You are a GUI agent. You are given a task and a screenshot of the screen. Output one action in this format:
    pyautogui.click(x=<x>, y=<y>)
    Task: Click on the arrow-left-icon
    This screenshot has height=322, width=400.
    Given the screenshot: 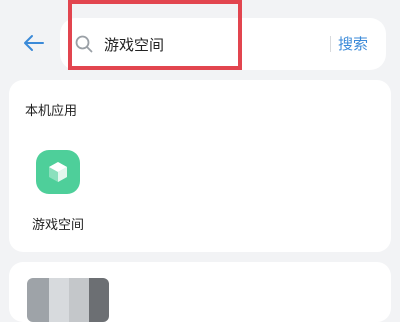 What is the action you would take?
    pyautogui.click(x=34, y=43)
    